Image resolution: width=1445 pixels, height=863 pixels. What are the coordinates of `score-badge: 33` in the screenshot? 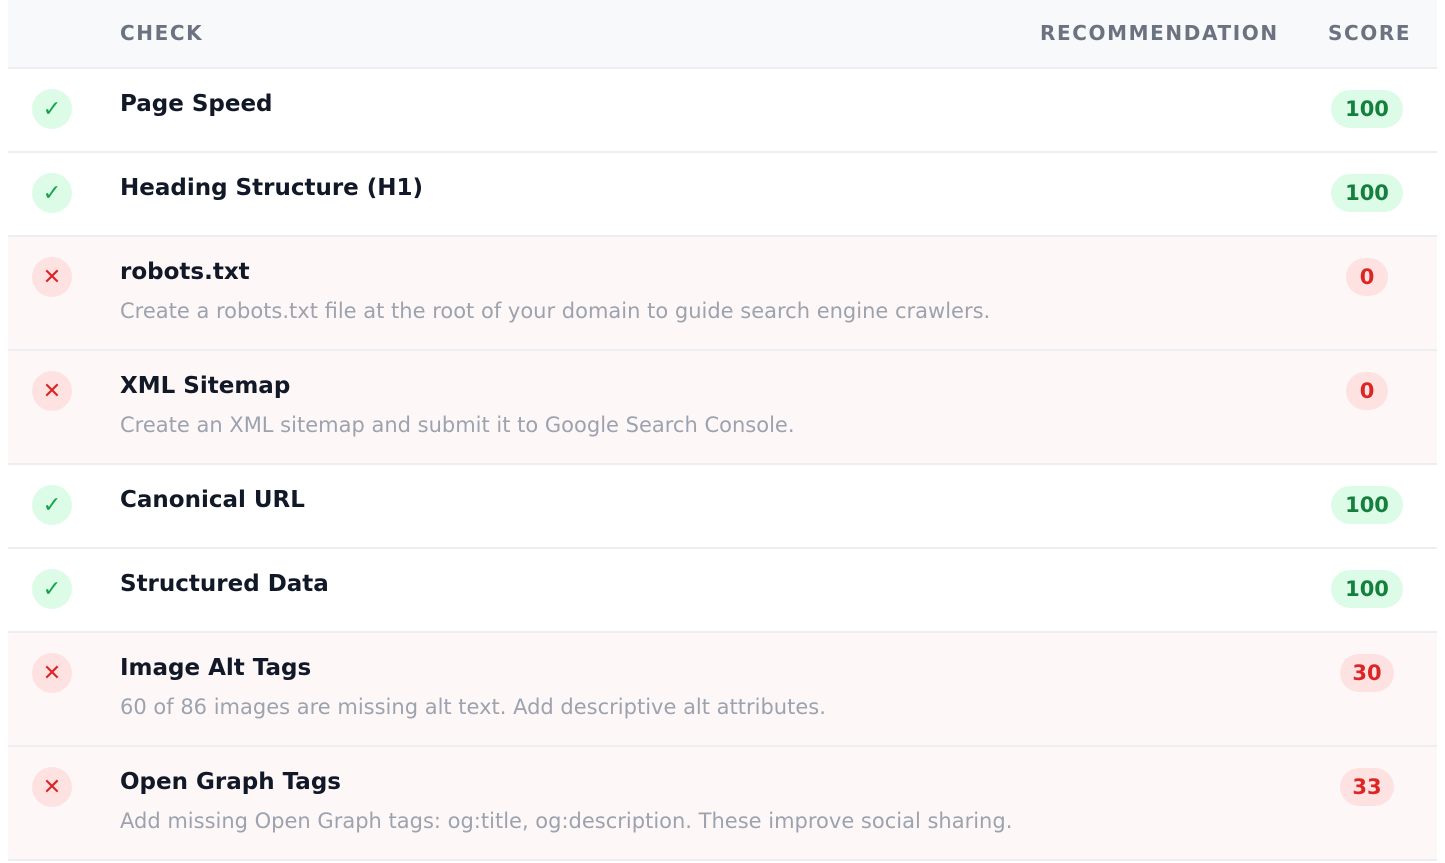 It's located at (1367, 787).